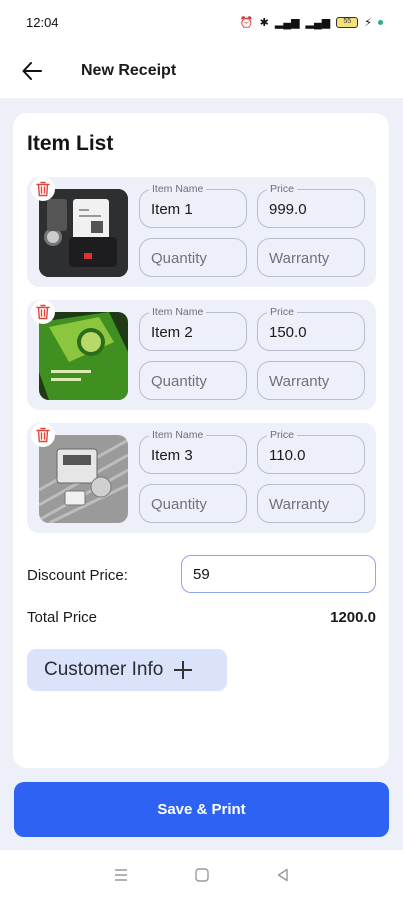 The height and width of the screenshot is (900, 403). I want to click on discount-label: Discount Price:, so click(77, 575).